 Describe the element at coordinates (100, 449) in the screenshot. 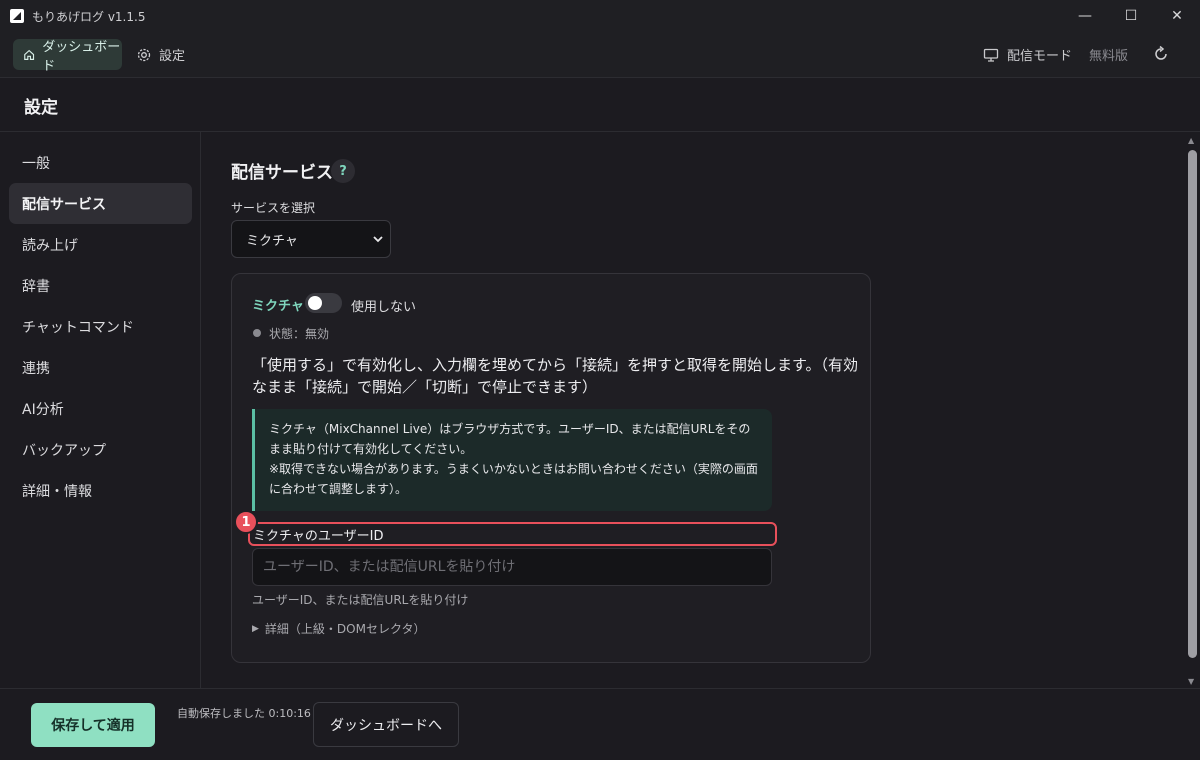

I see `sidebar-item-backup: バックアップ` at that location.